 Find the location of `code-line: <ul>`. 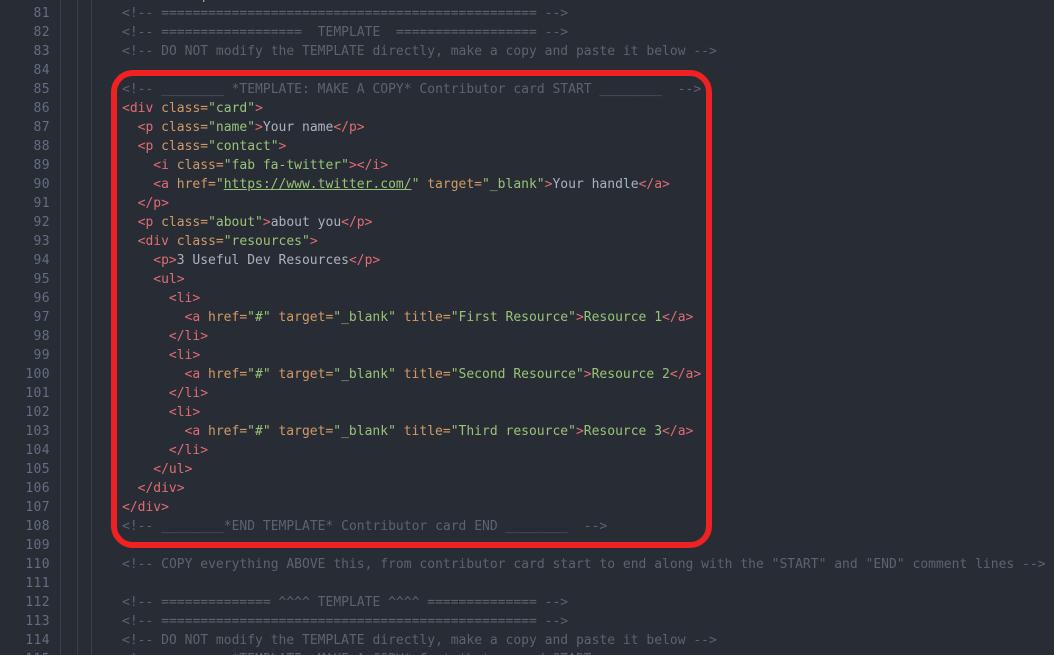

code-line: <ul> is located at coordinates (168, 279).